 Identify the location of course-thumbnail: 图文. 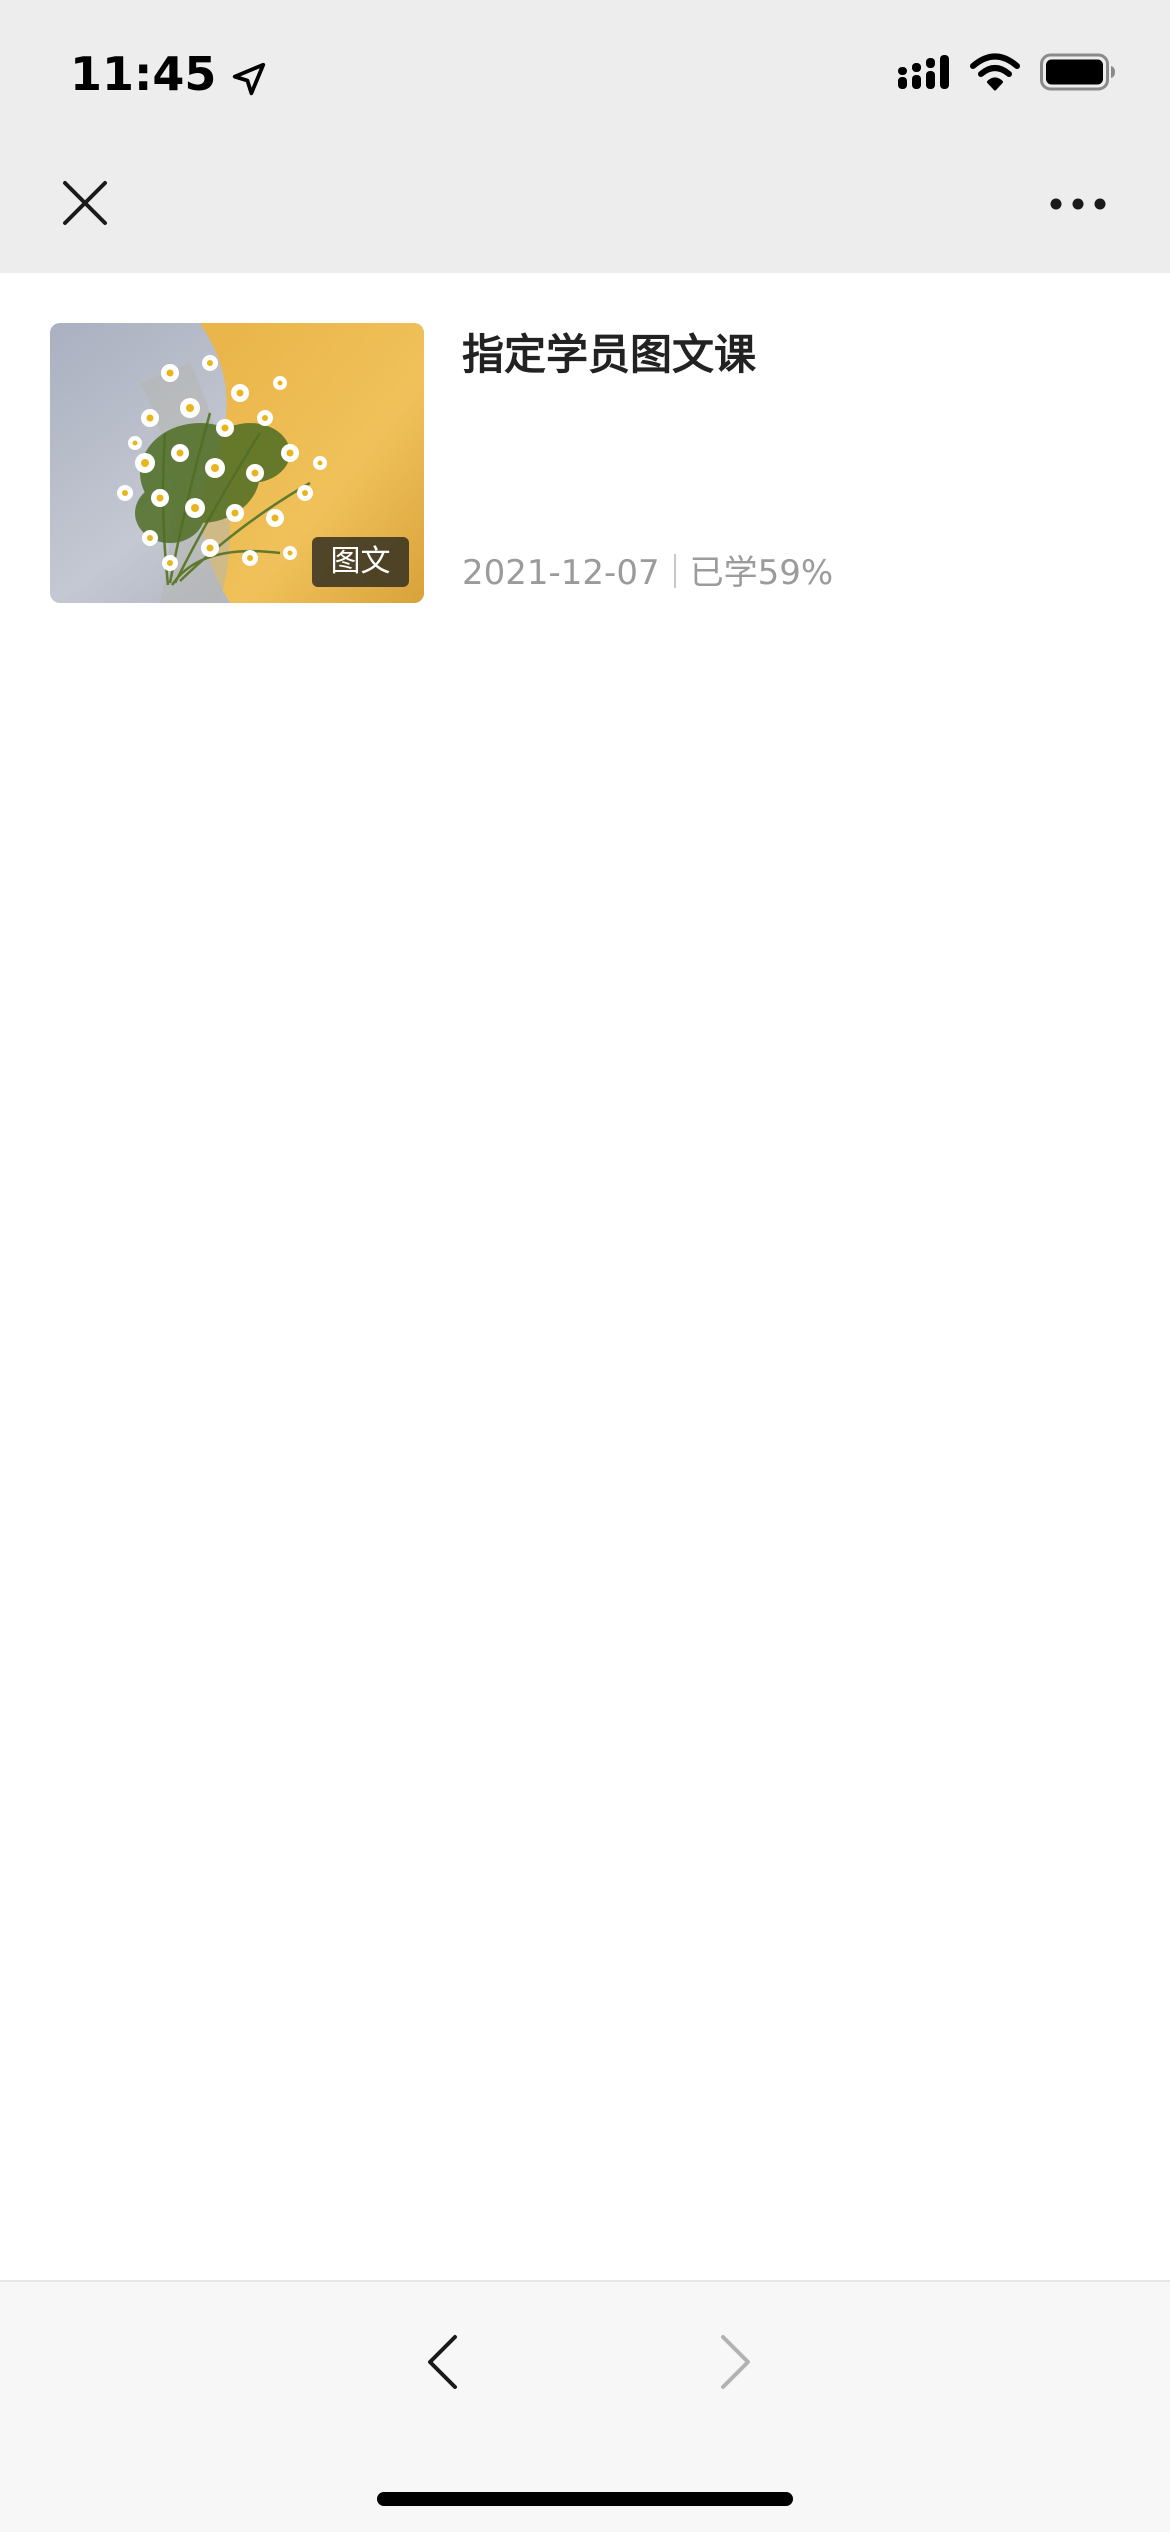
(237, 463).